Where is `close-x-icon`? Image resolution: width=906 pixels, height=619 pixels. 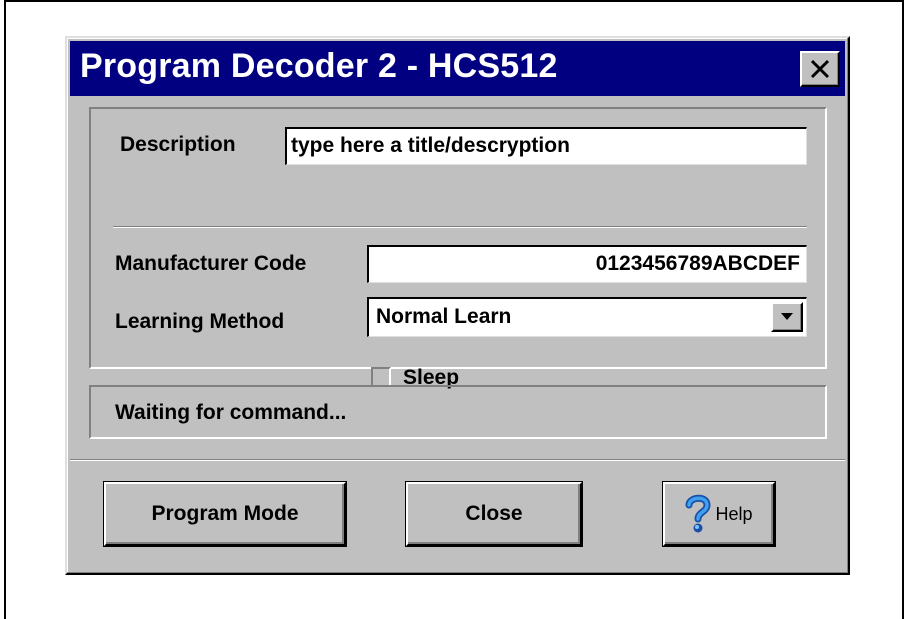 close-x-icon is located at coordinates (820, 69).